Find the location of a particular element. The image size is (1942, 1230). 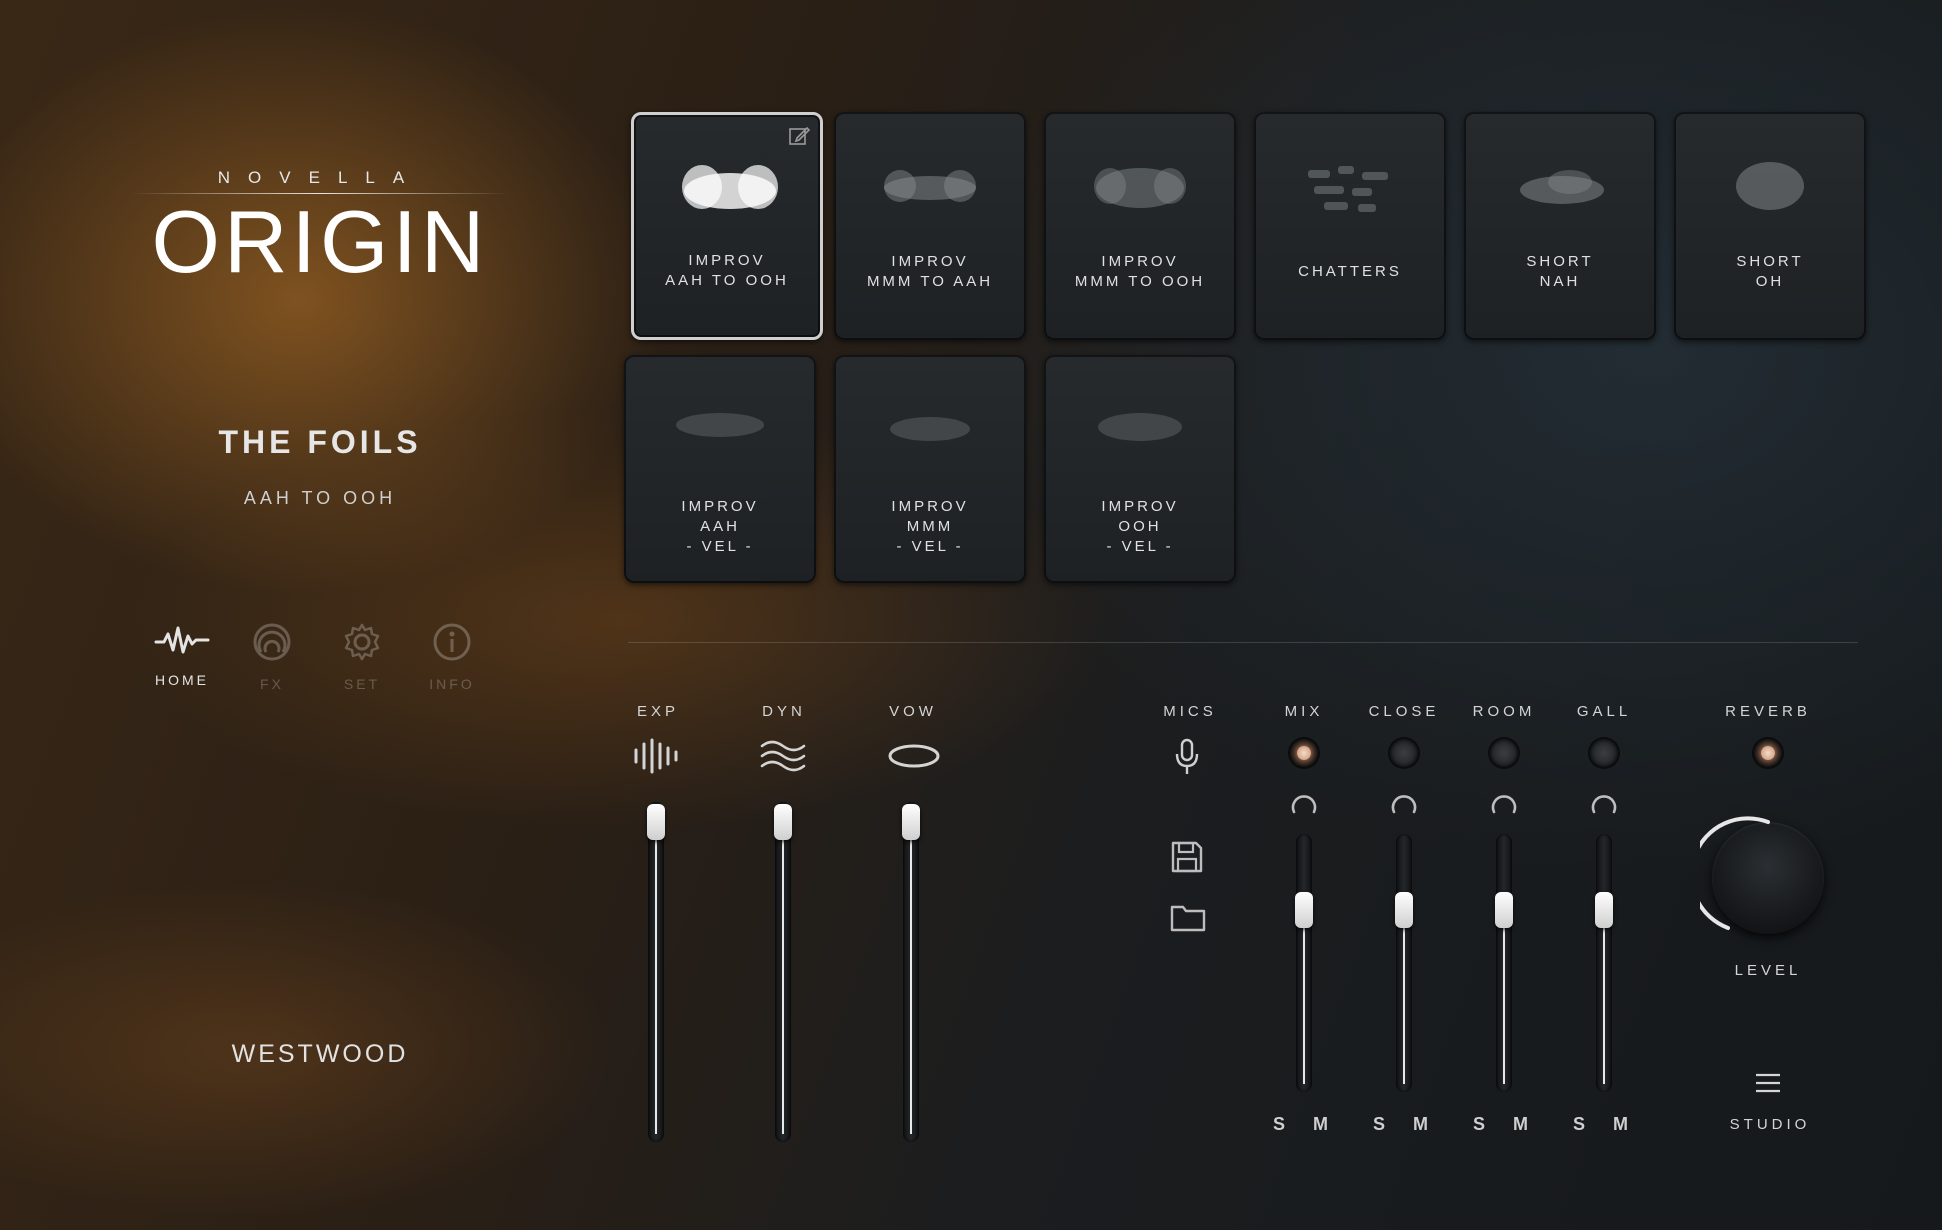

articulation-pad-chatters: CHATTERS is located at coordinates (1350, 226).